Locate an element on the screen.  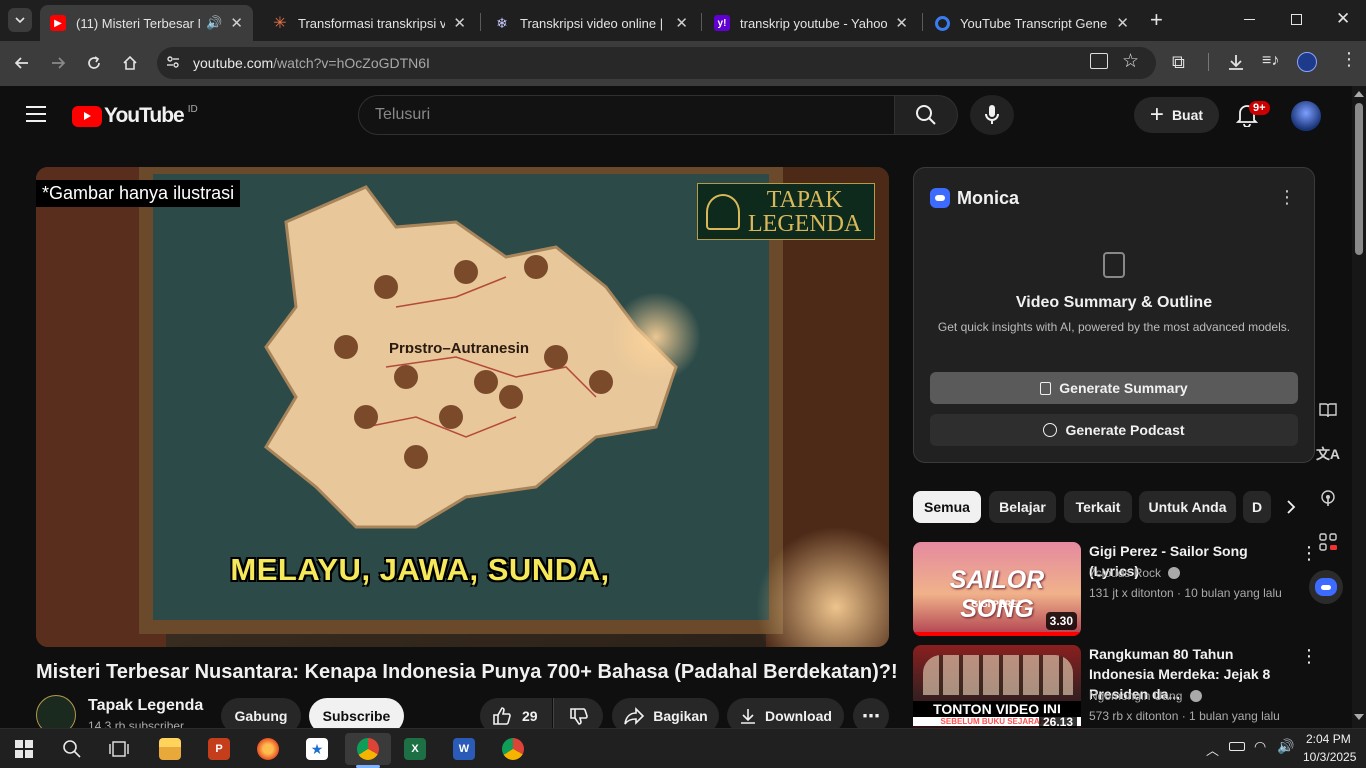
recommendation-menu-icon: ⋮ is located at coordinates (1309, 656).